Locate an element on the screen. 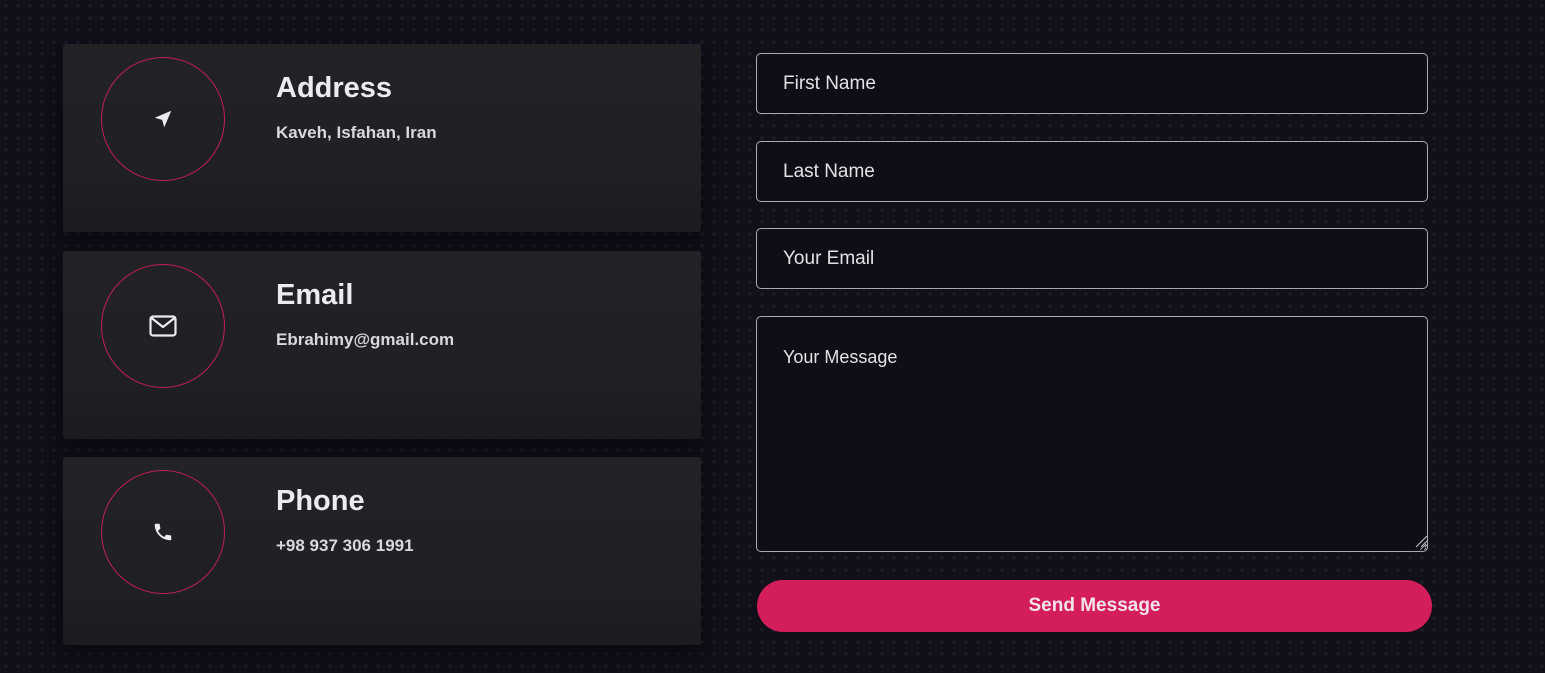 This screenshot has width=1545, height=673. email-card: Email Ebrahimy@gmail.com is located at coordinates (382, 345).